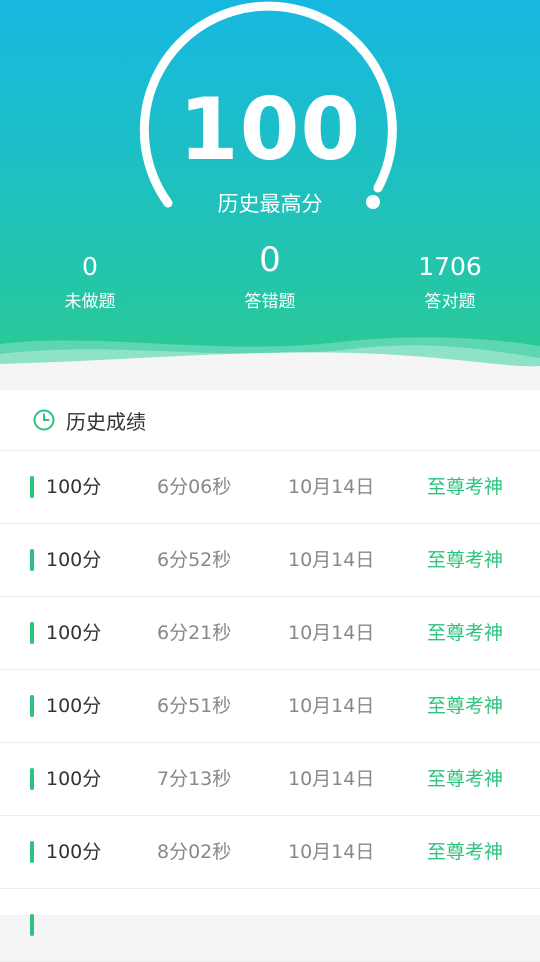 The width and height of the screenshot is (540, 962). What do you see at coordinates (270, 852) in the screenshot?
I see `history-row: 100分 8分02秒 10月14日 至尊考神` at bounding box center [270, 852].